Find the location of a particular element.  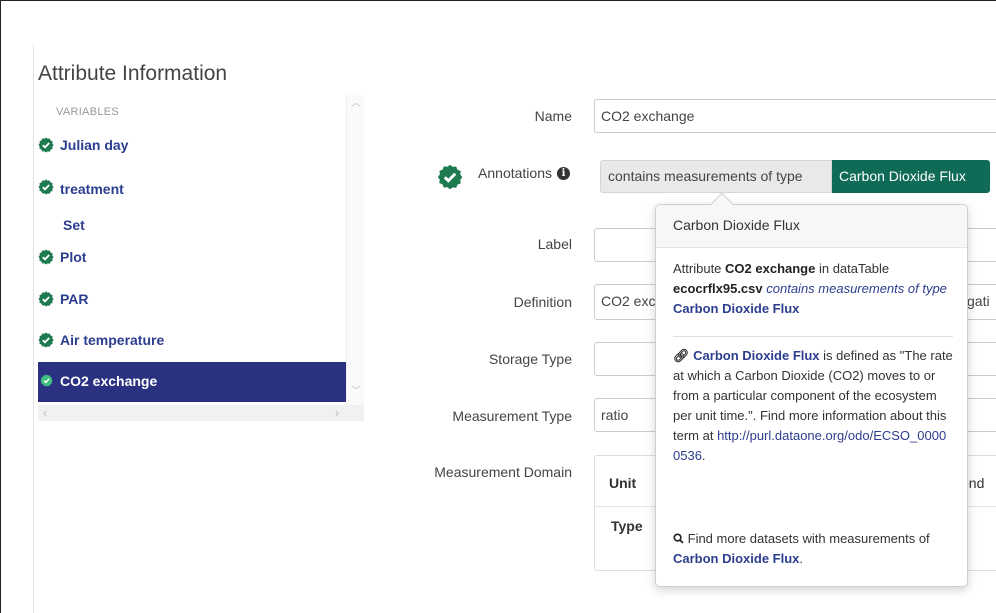

popover-attribute-name: CO2 exchange is located at coordinates (770, 268).